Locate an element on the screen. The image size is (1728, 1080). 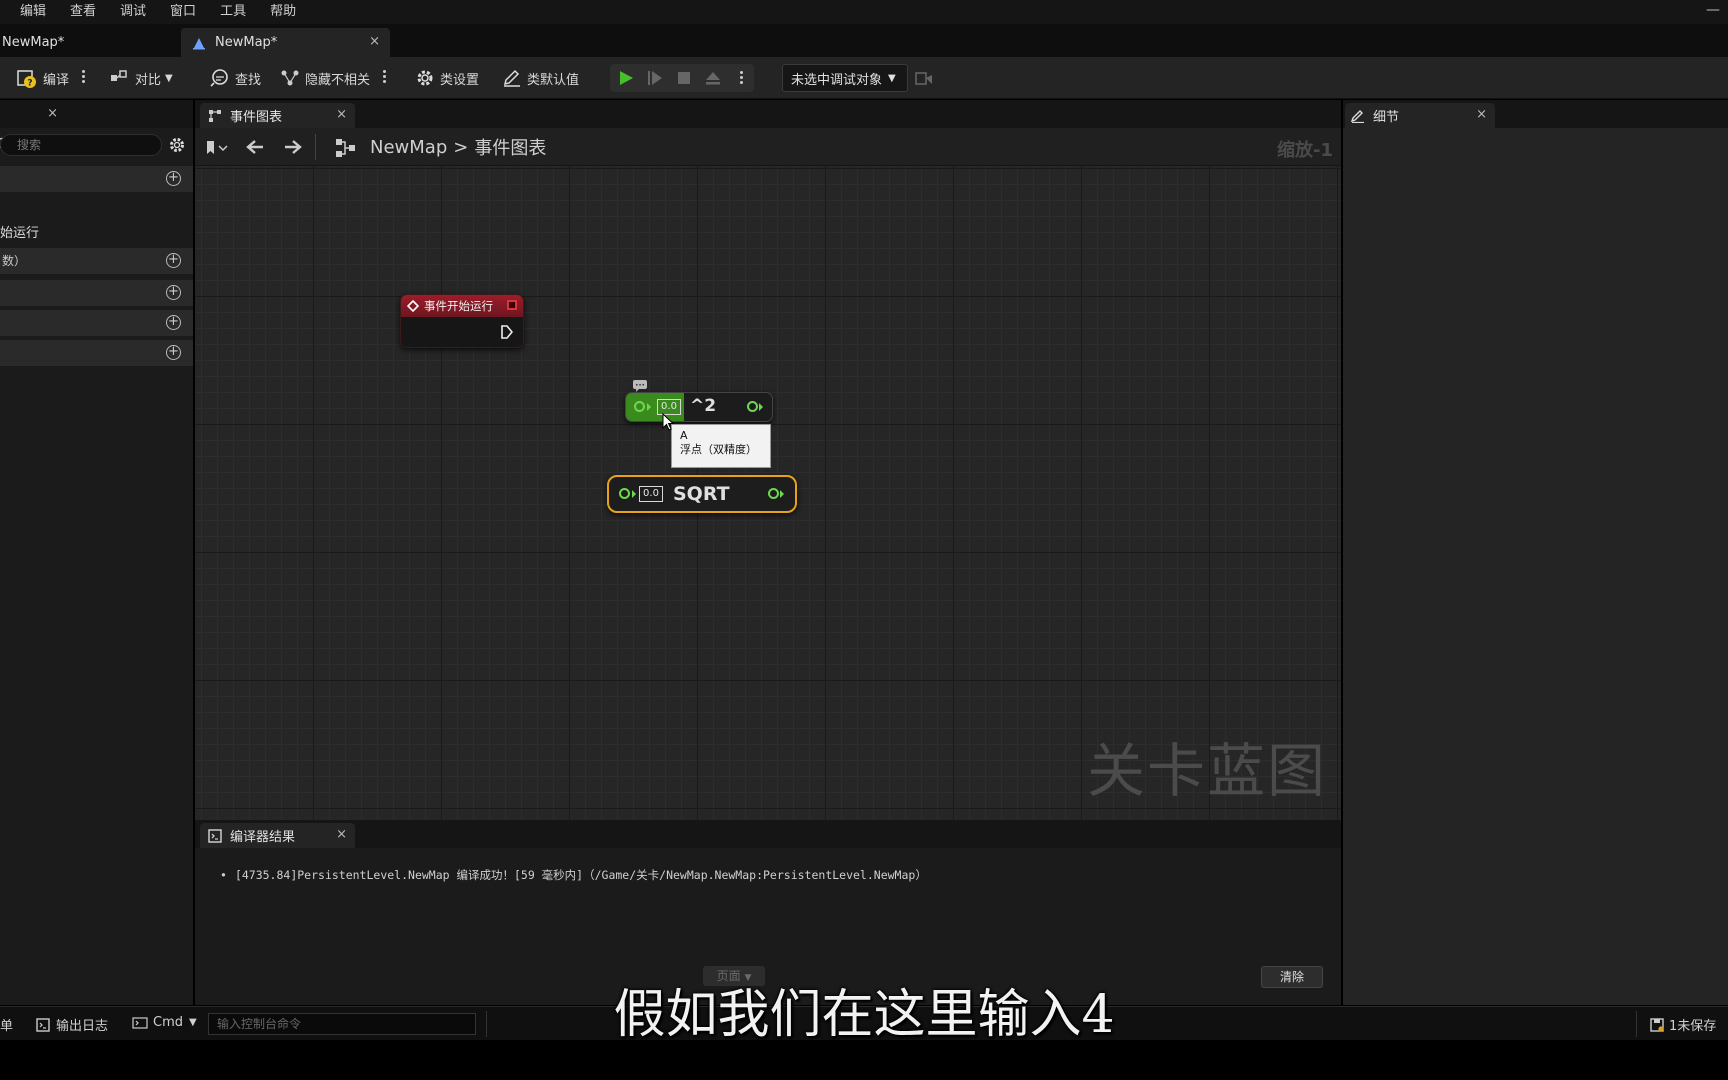
tab-compiler-results: 编译器结果 × is located at coordinates (277, 835).